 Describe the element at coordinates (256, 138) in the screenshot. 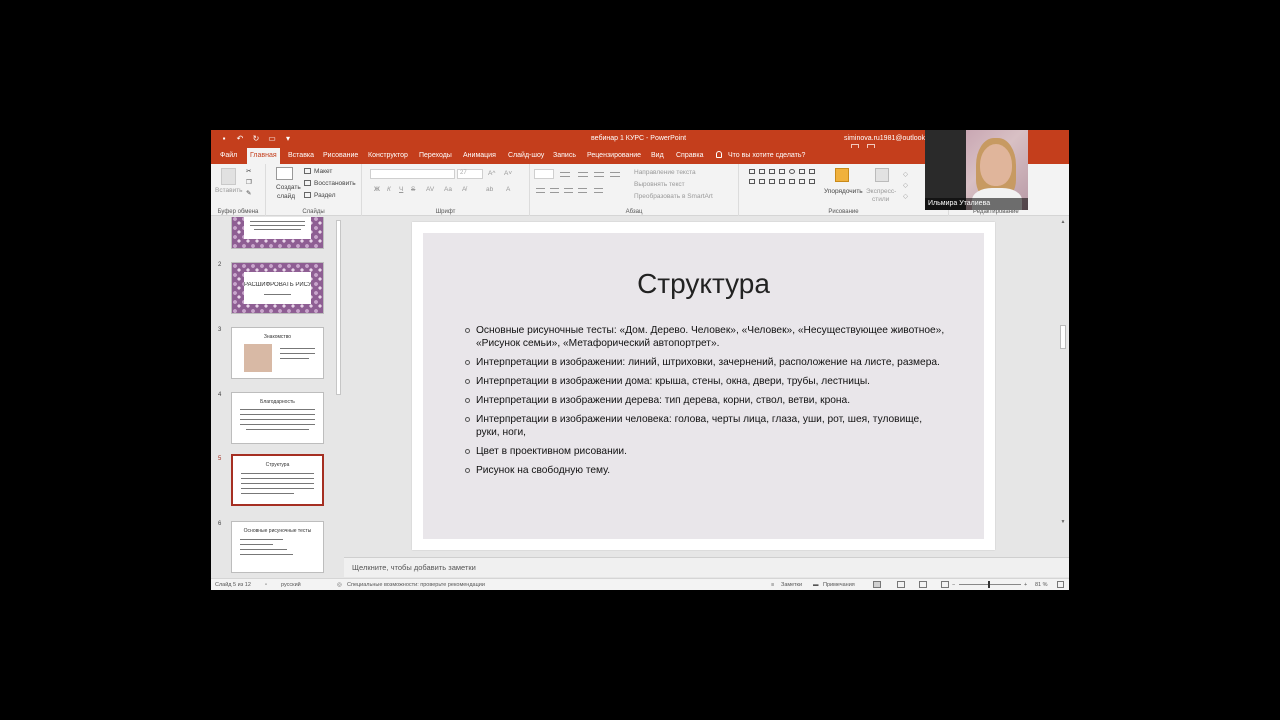

I see `redo-icon: ↻` at that location.